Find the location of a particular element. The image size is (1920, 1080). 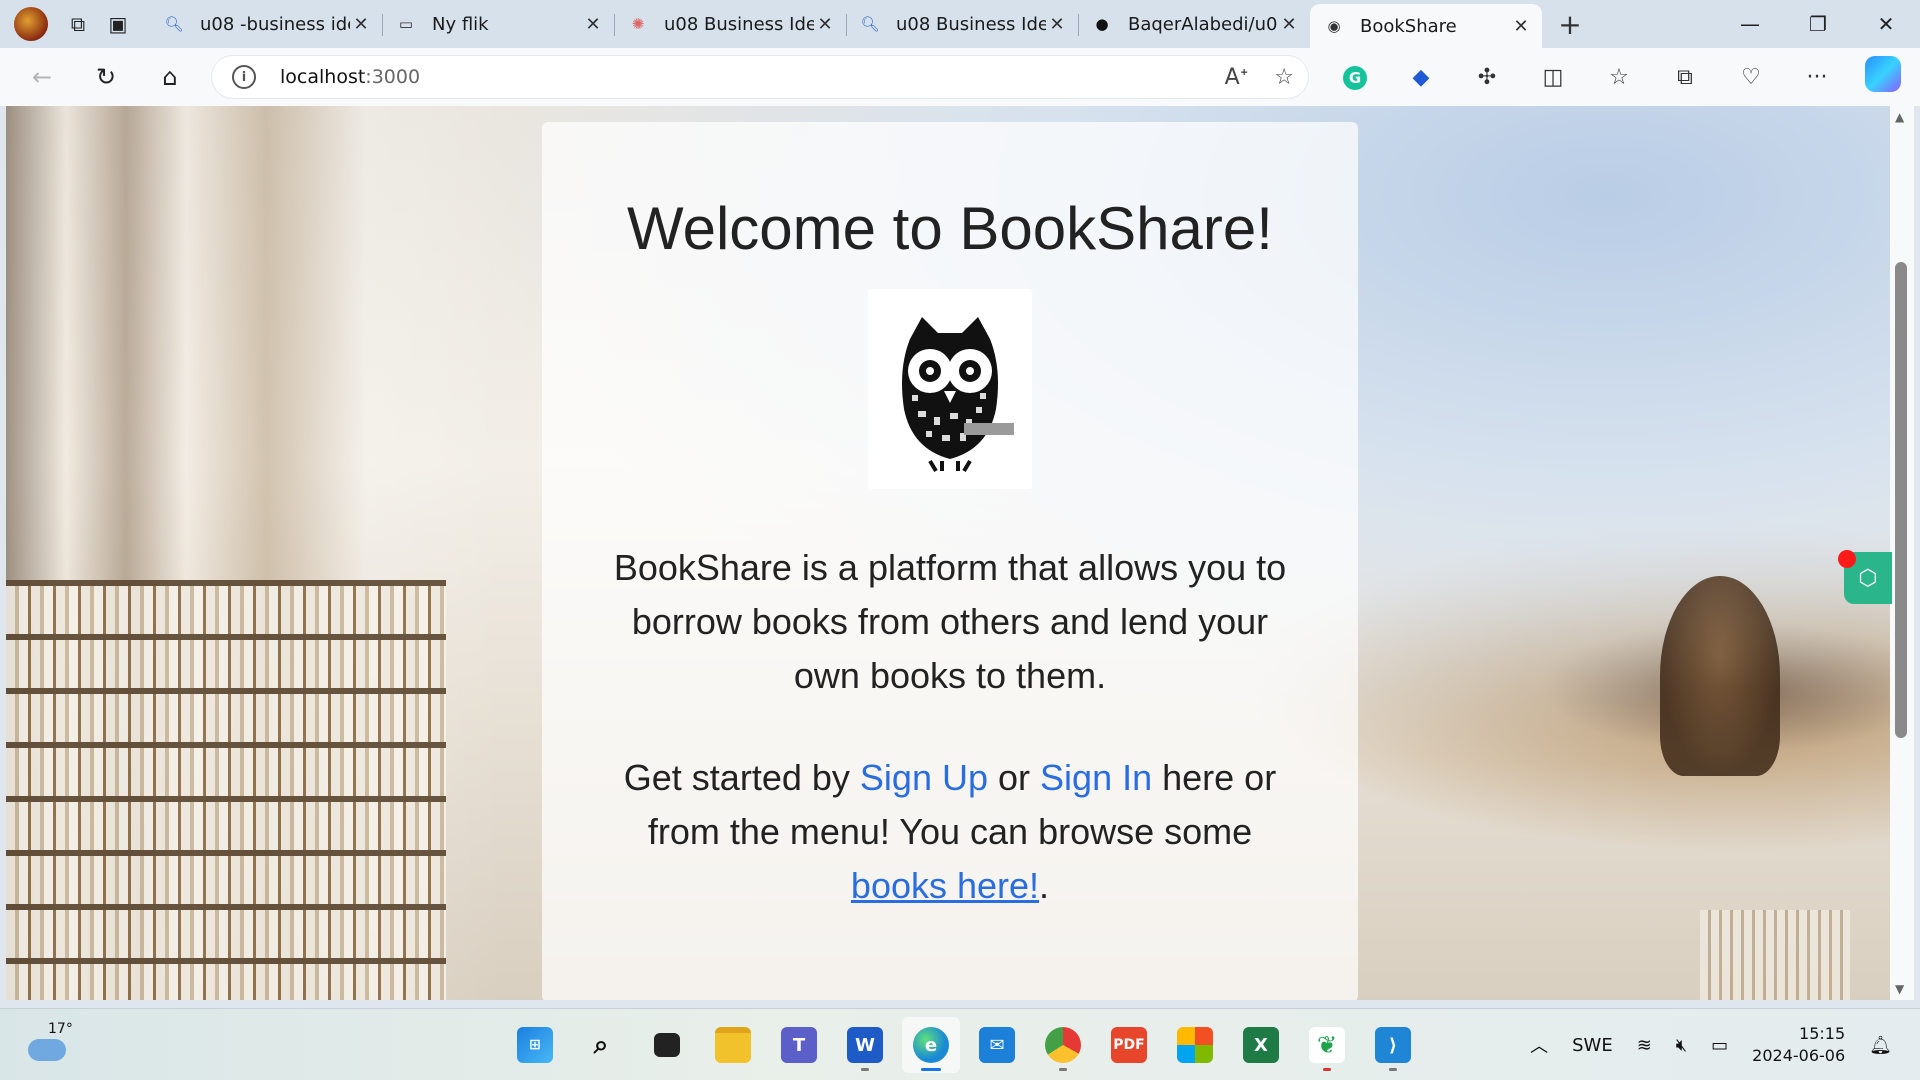

minimize-icon: — is located at coordinates (1750, 24).